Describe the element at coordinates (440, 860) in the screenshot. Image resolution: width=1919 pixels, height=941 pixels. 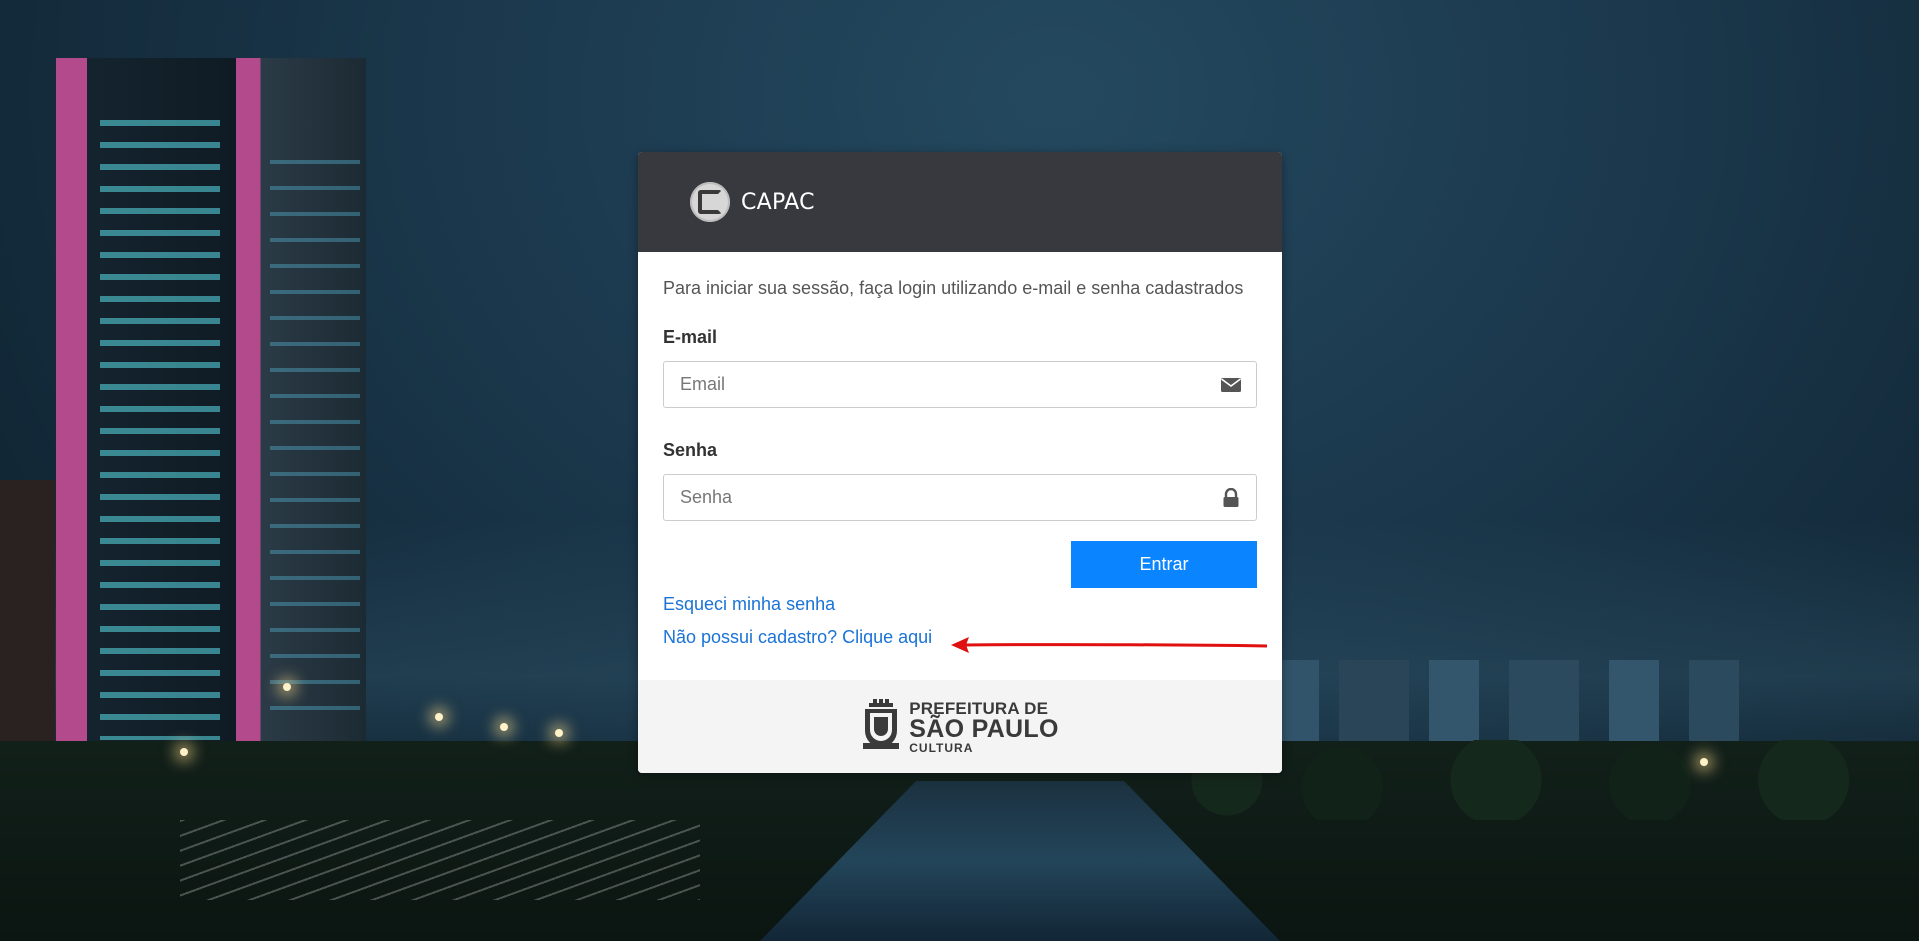
I see `traffic-light-trails` at that location.